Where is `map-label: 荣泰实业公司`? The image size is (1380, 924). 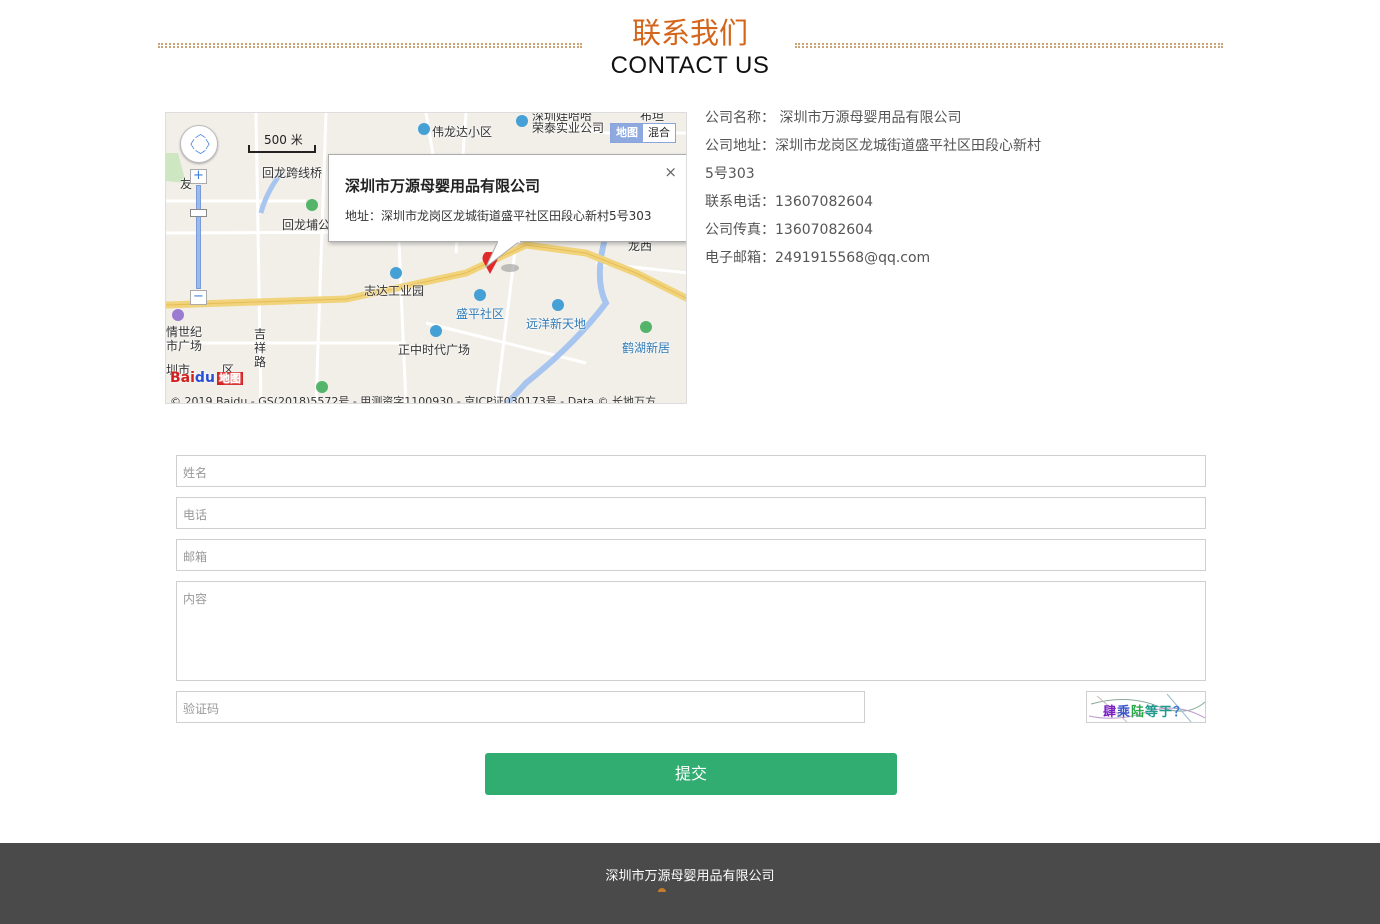 map-label: 荣泰实业公司 is located at coordinates (568, 128).